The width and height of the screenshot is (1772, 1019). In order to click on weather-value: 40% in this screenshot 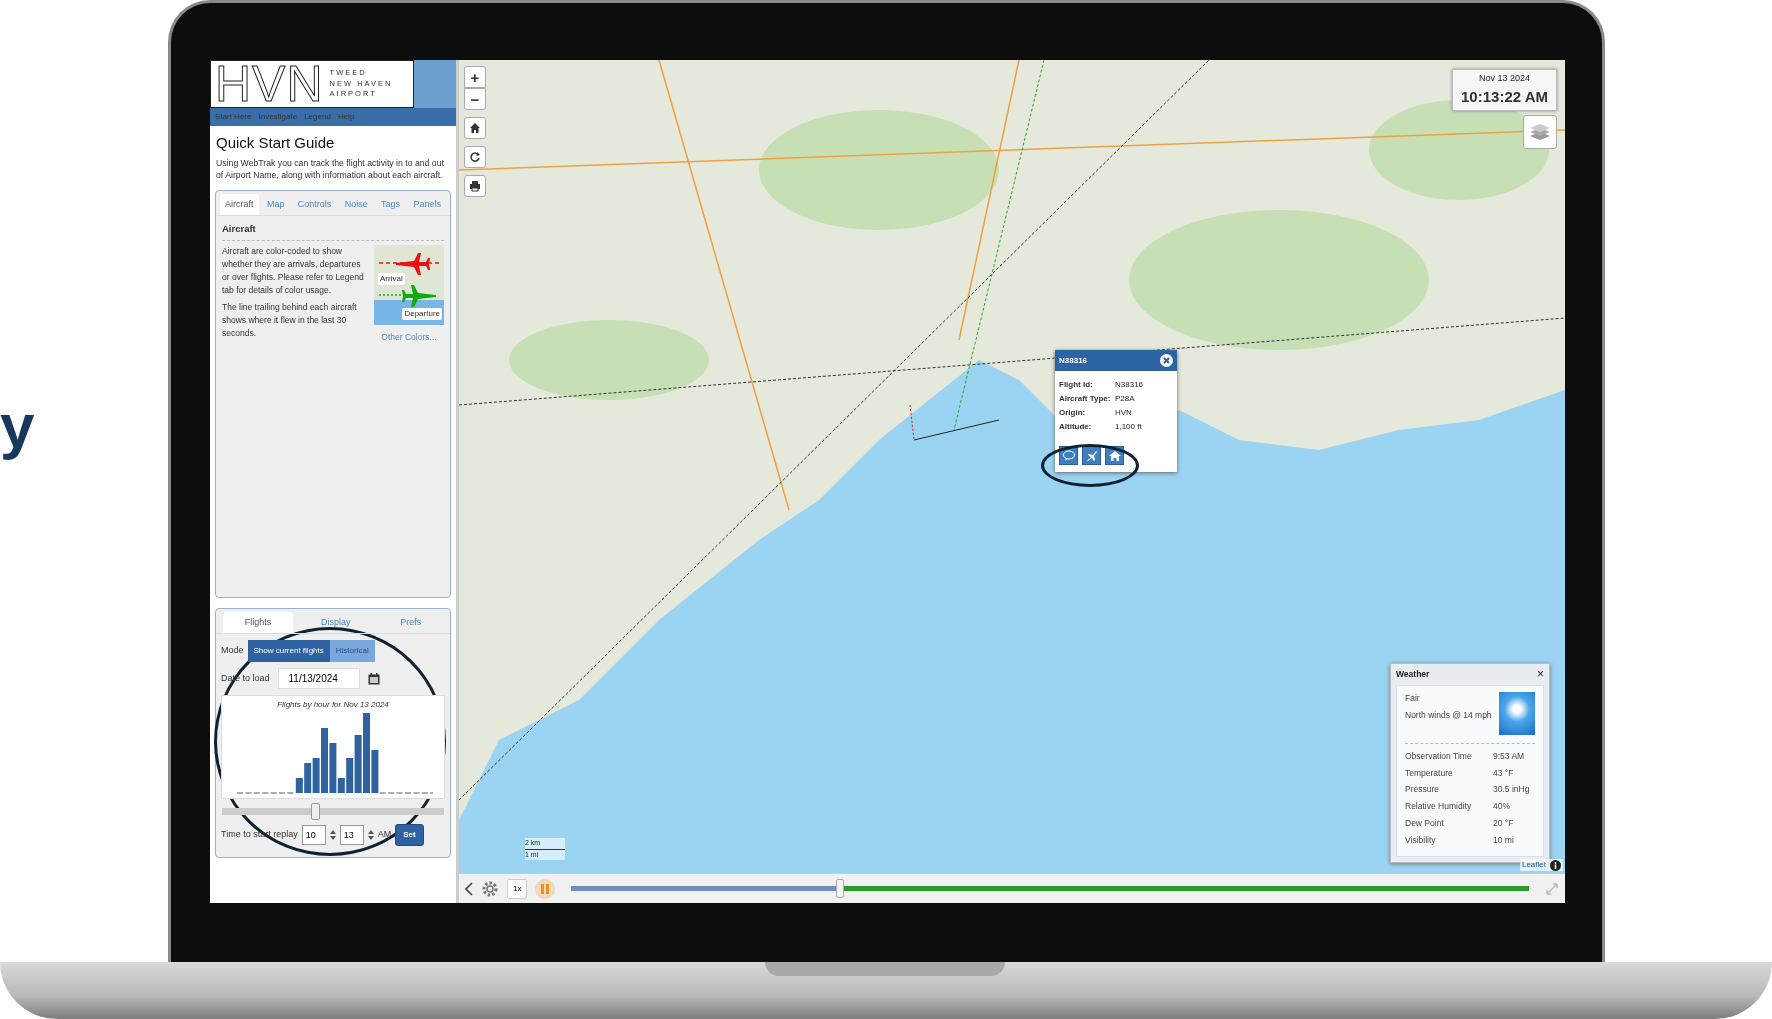, I will do `click(1501, 806)`.